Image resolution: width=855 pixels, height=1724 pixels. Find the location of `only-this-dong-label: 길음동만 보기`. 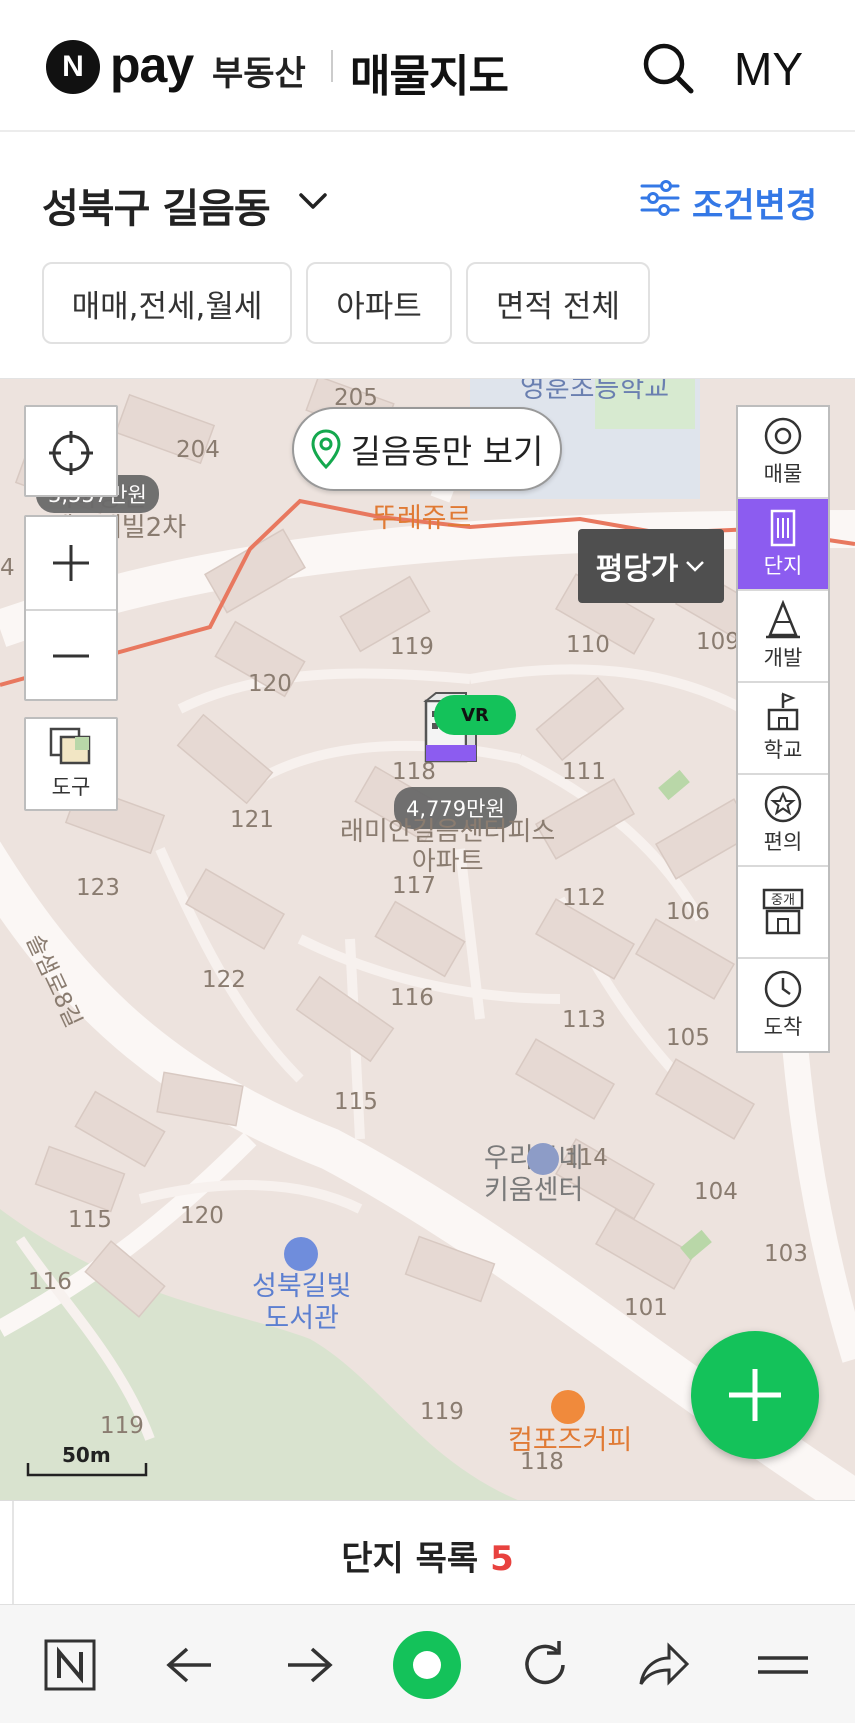

only-this-dong-label: 길음동만 보기 is located at coordinates (447, 451).